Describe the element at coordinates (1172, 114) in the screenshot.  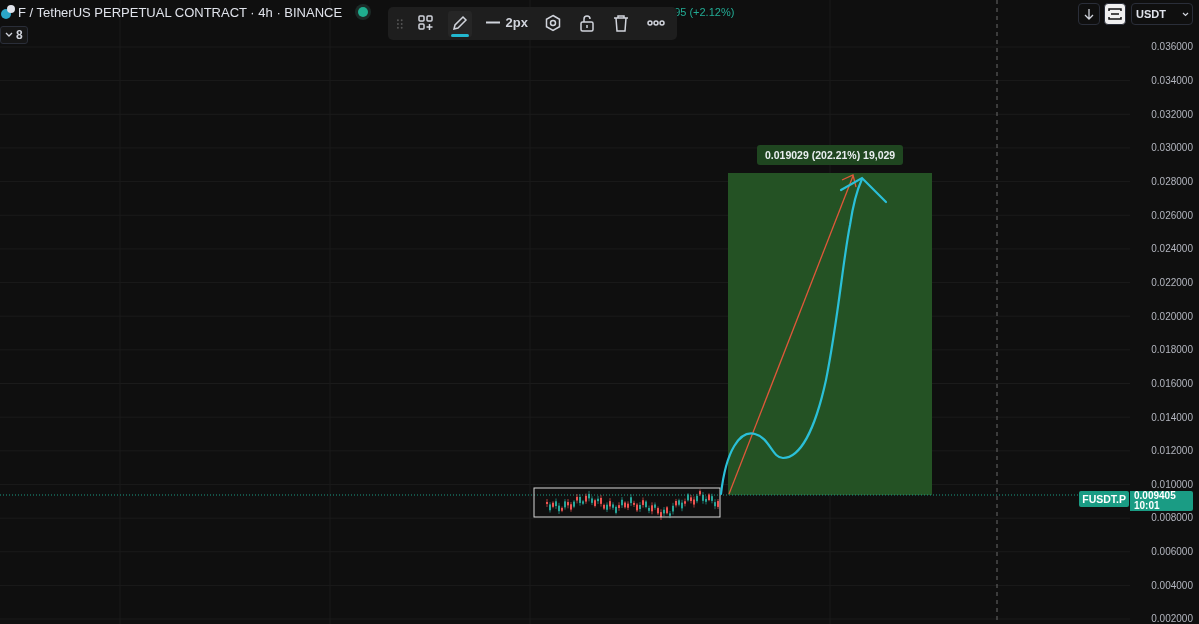
I see `price-tick: 0.032000` at that location.